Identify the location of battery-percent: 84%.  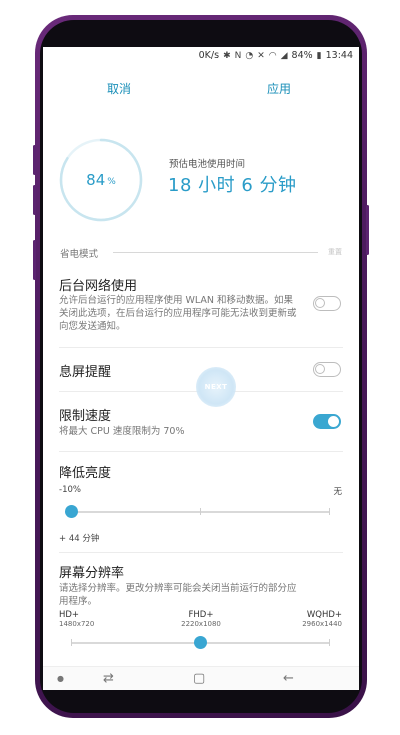
(101, 180).